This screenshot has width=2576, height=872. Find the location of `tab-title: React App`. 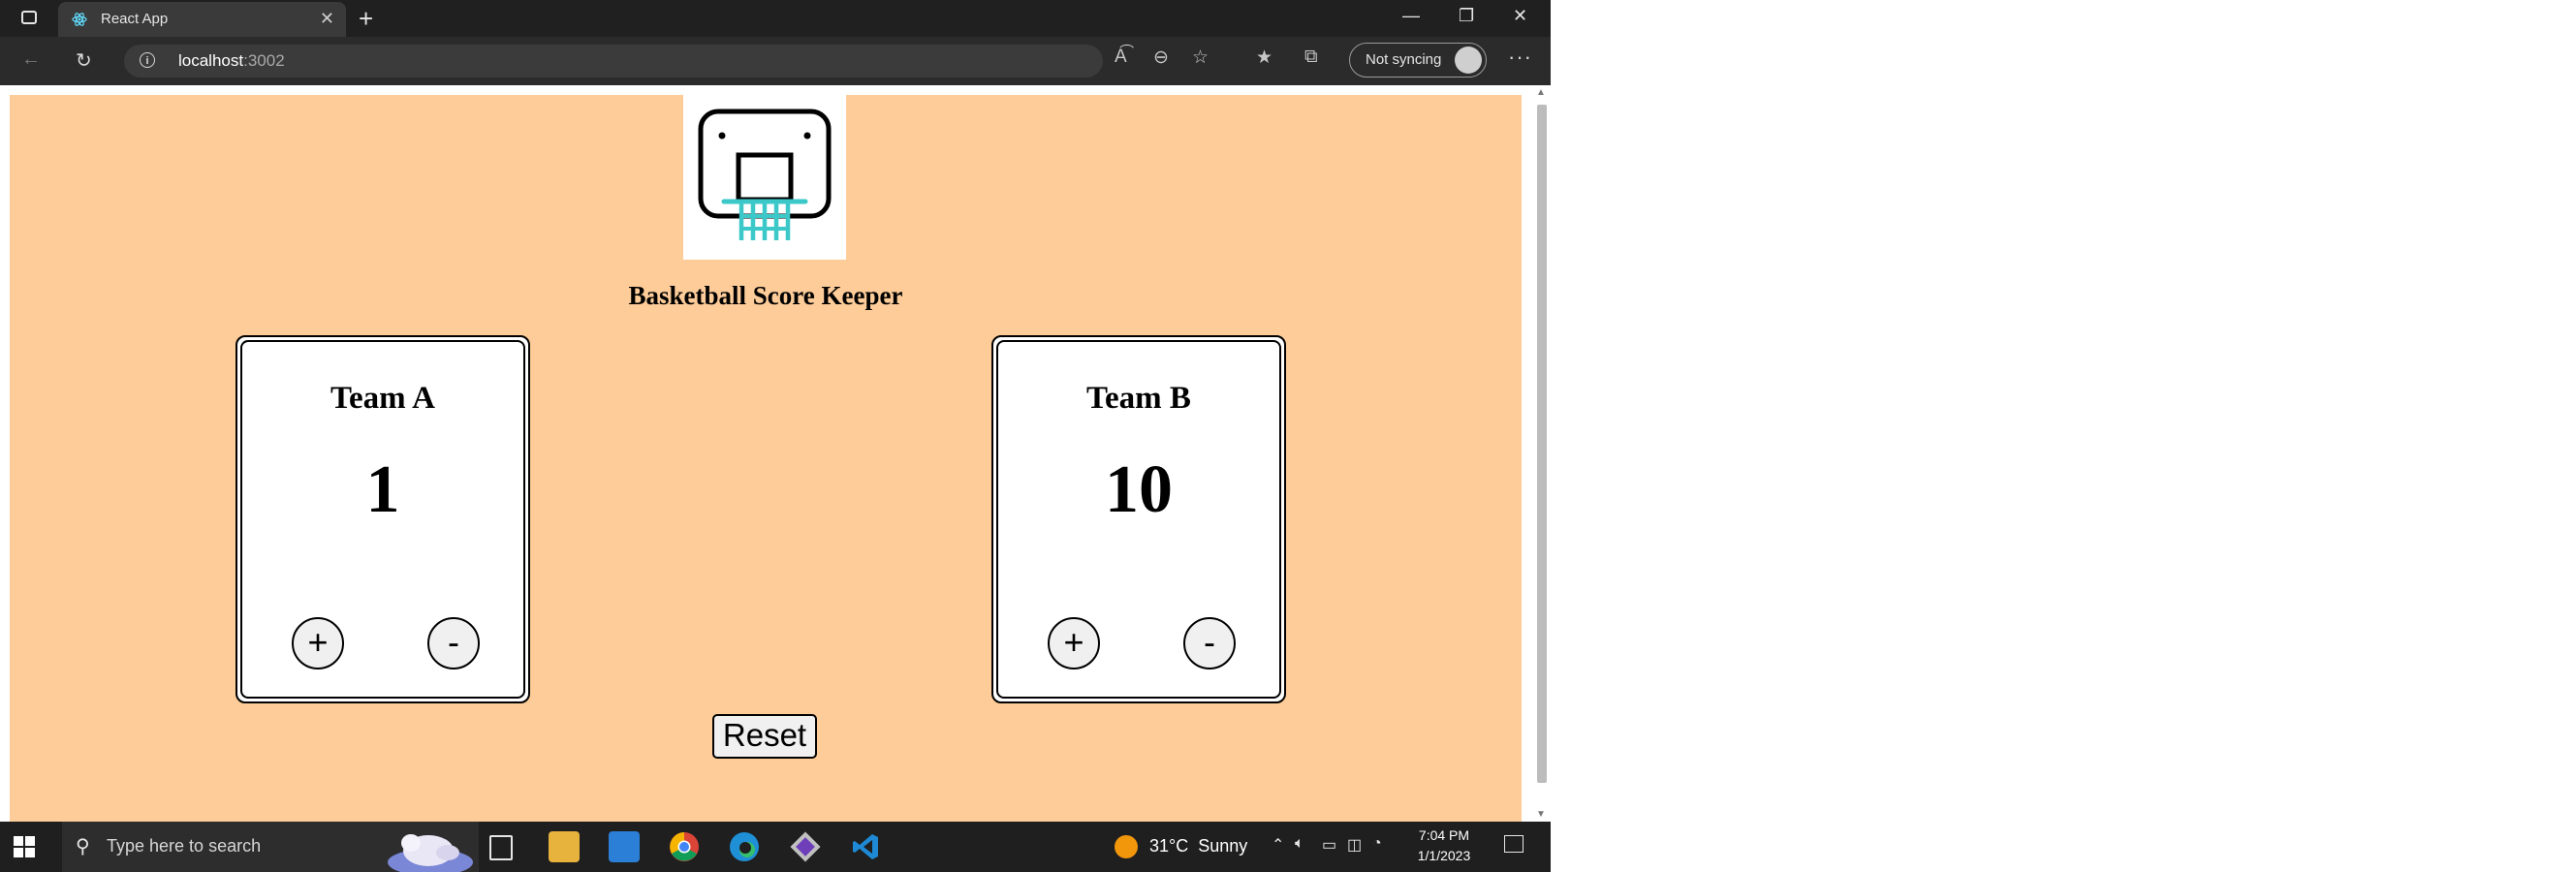

tab-title: React App is located at coordinates (135, 19).